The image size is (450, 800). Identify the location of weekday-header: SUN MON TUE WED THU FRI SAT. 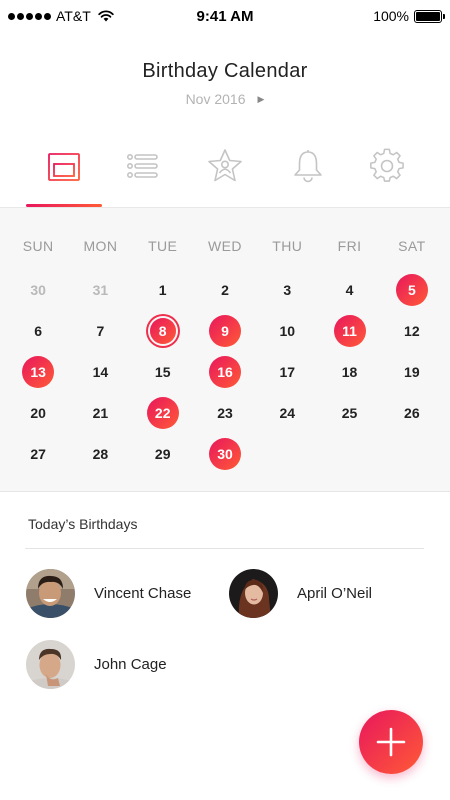
(225, 246).